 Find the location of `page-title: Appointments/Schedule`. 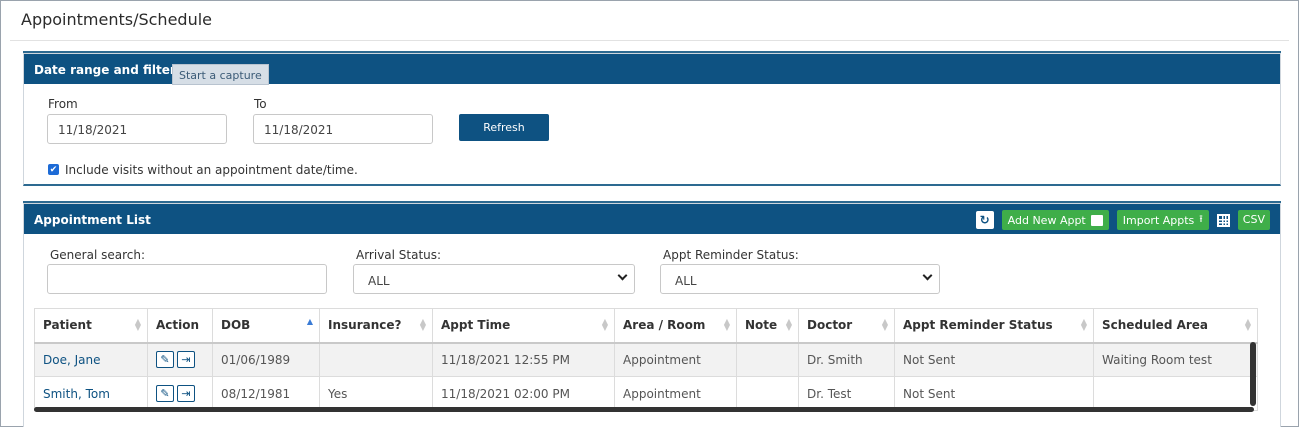

page-title: Appointments/Schedule is located at coordinates (116, 19).